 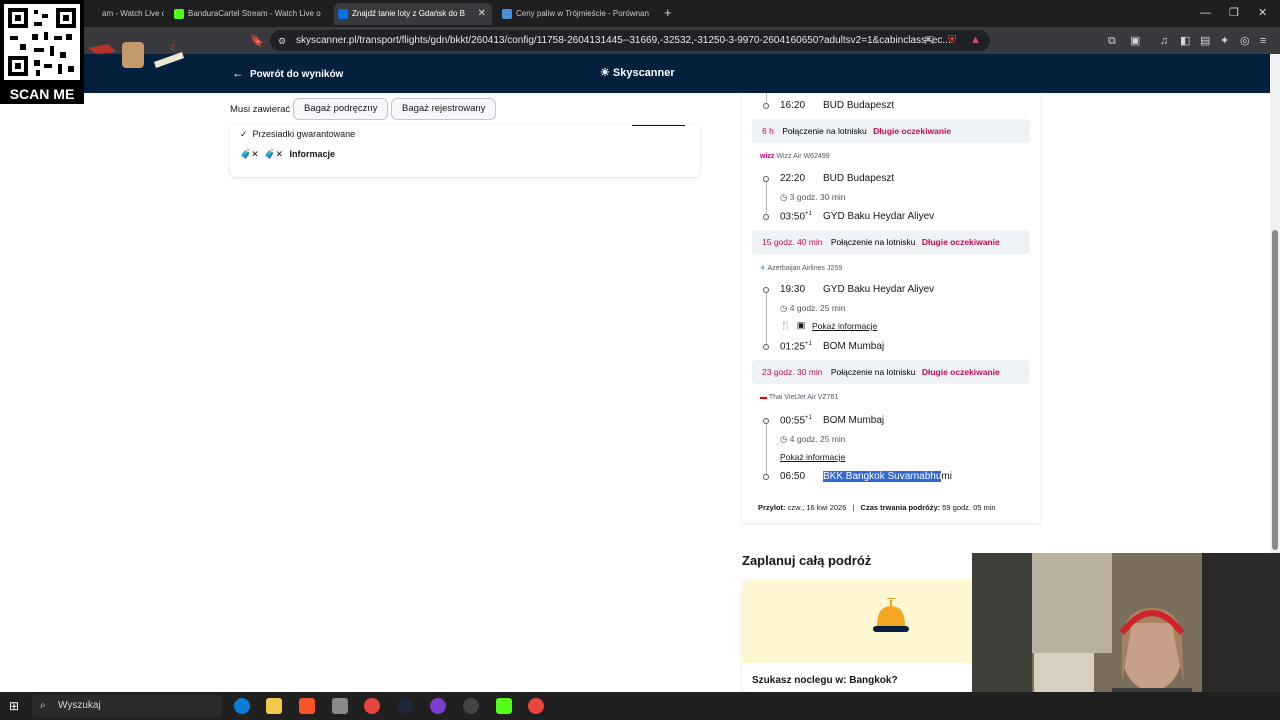 I want to click on edge-icon, so click(x=242, y=706).